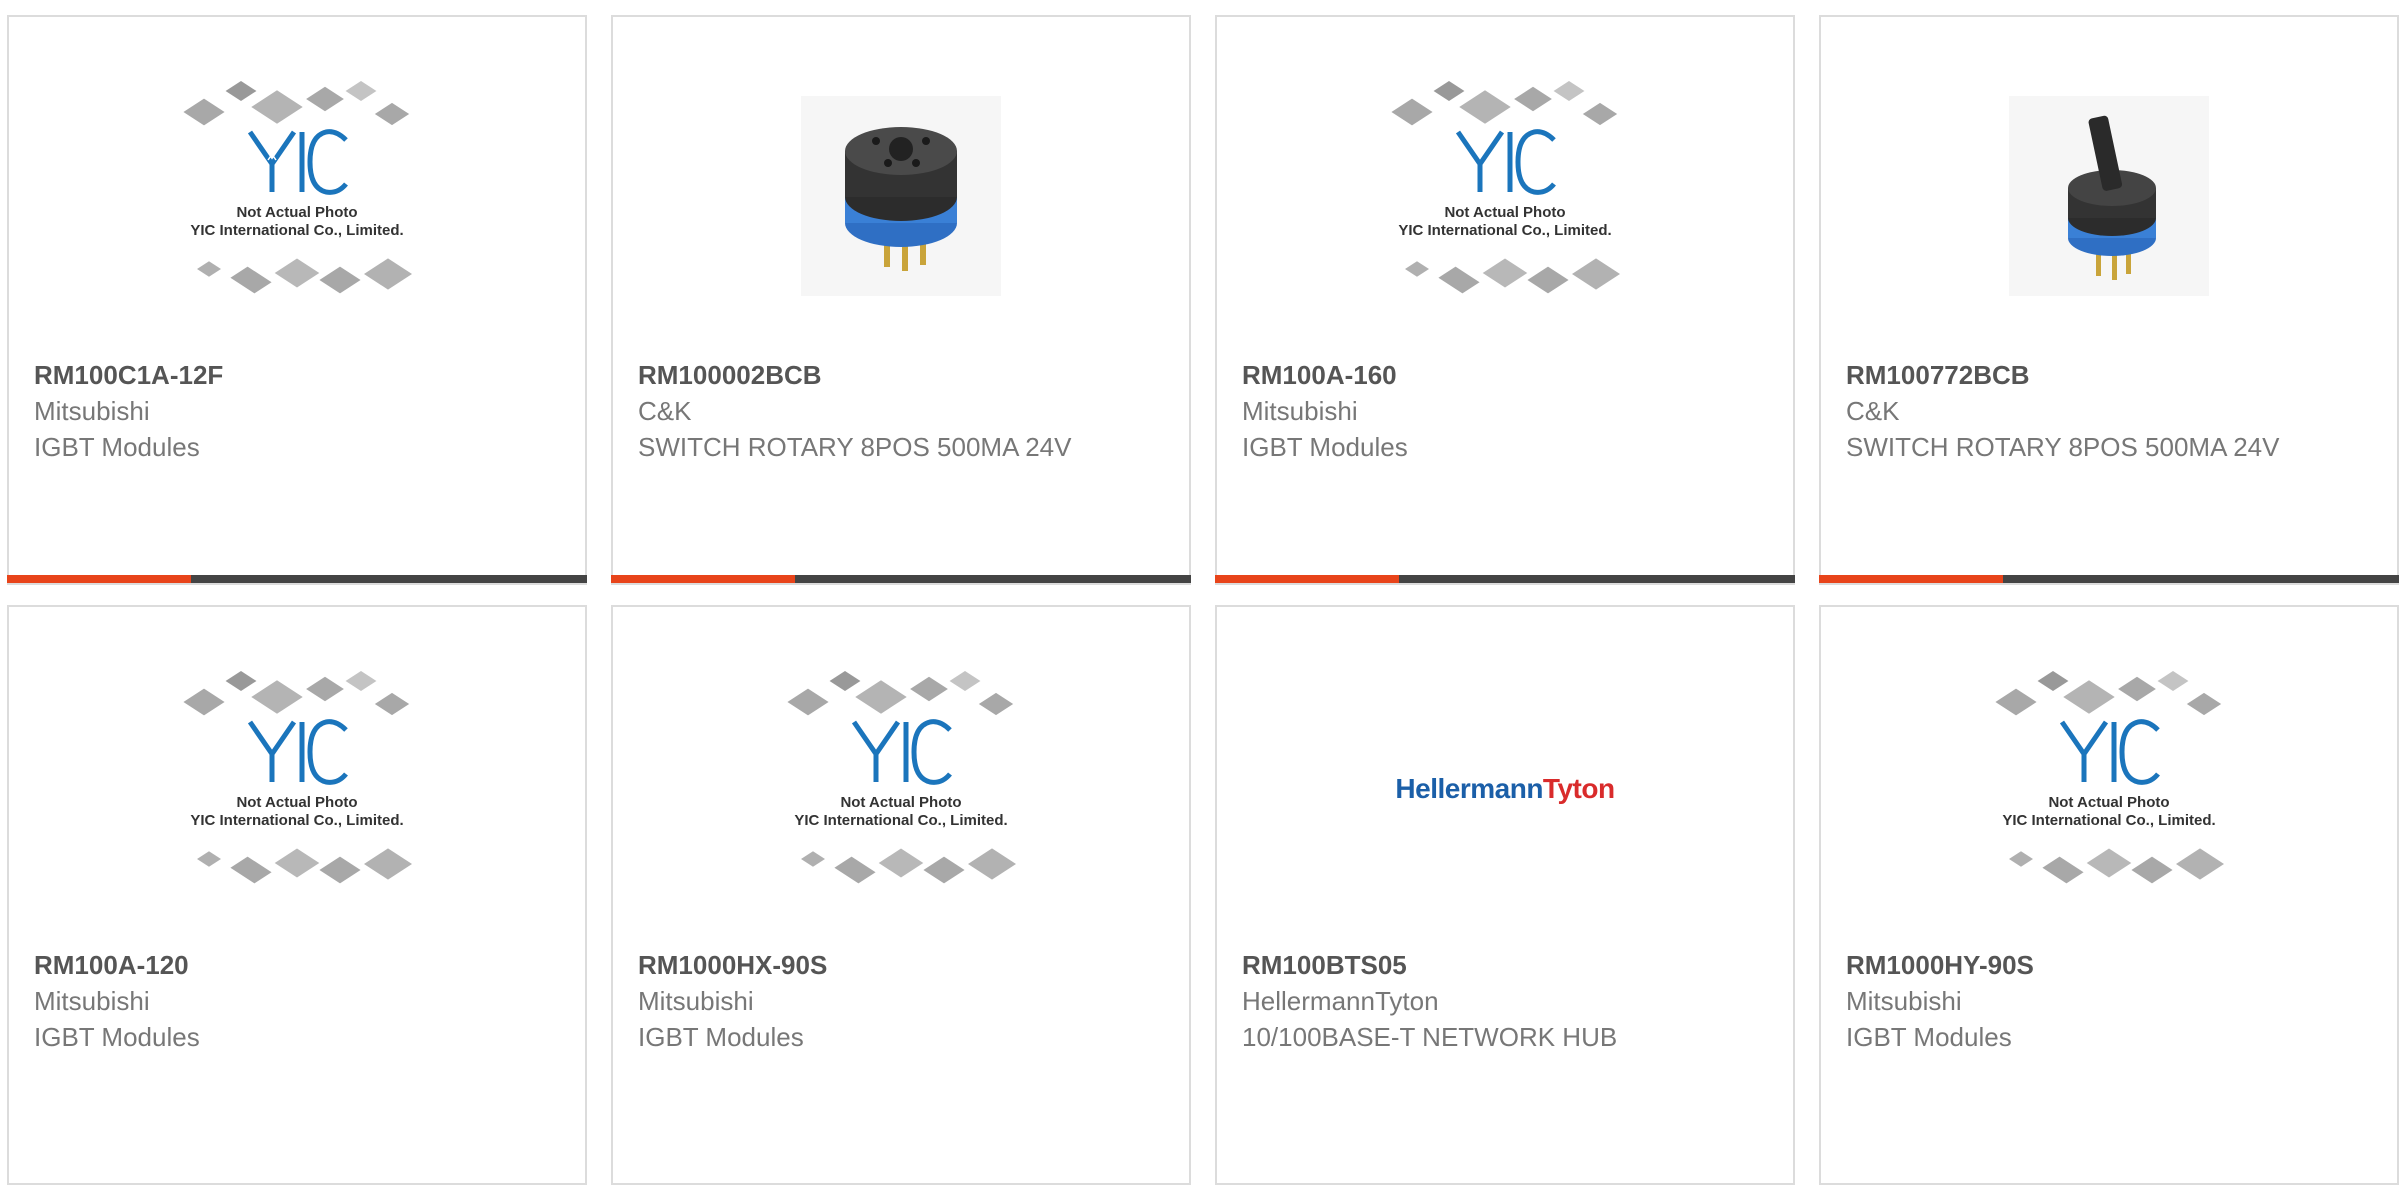 The height and width of the screenshot is (1185, 2400). I want to click on logo-hellermann-text: Hellermann, so click(1469, 788).